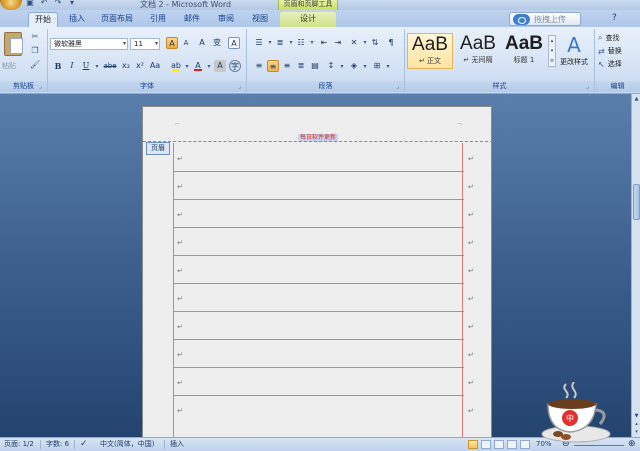 The width and height of the screenshot is (640, 451). What do you see at coordinates (155, 66) in the screenshot?
I see `change-case-button: Aa` at bounding box center [155, 66].